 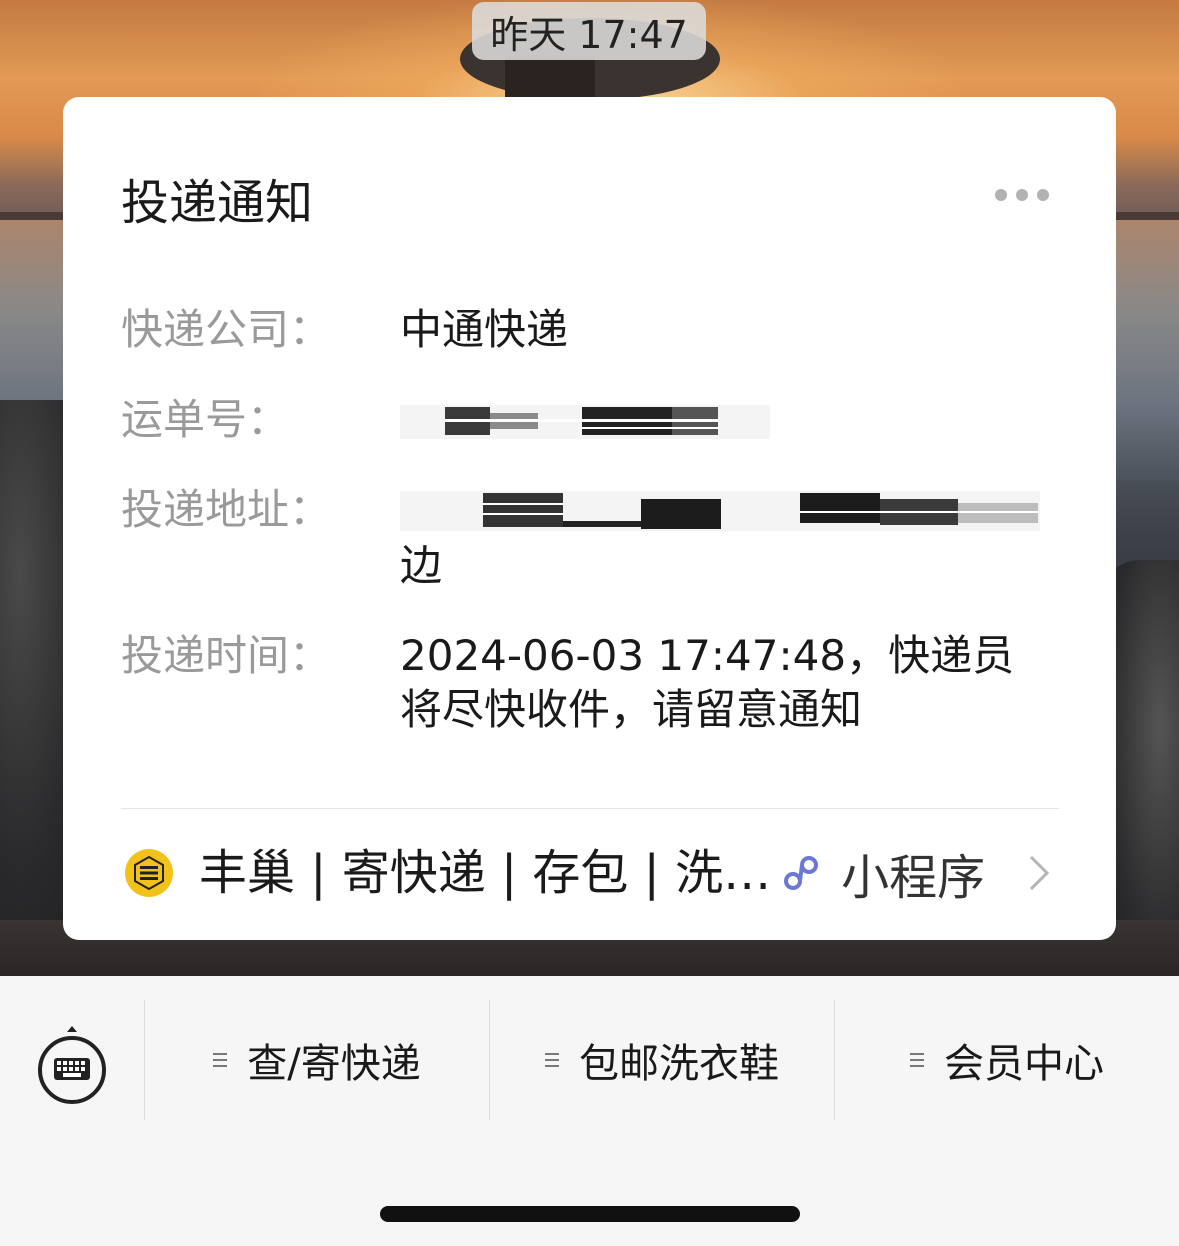 I want to click on delivery-address-tail: 边, so click(x=421, y=565).